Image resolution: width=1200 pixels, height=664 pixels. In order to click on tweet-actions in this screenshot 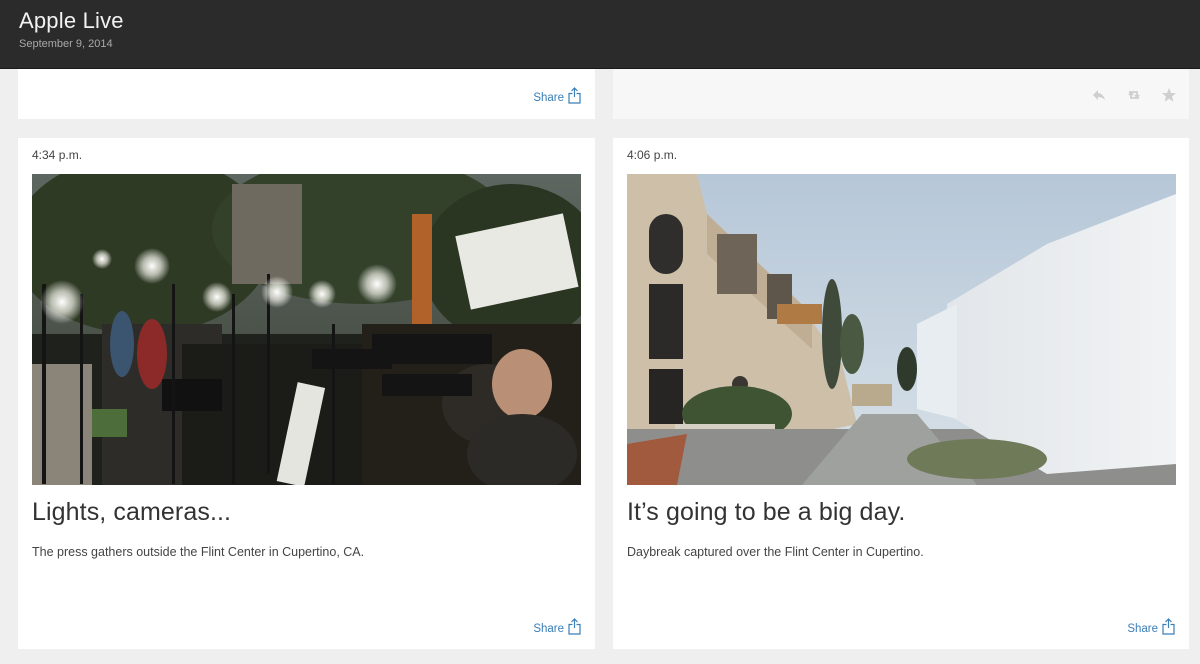, I will do `click(1134, 95)`.